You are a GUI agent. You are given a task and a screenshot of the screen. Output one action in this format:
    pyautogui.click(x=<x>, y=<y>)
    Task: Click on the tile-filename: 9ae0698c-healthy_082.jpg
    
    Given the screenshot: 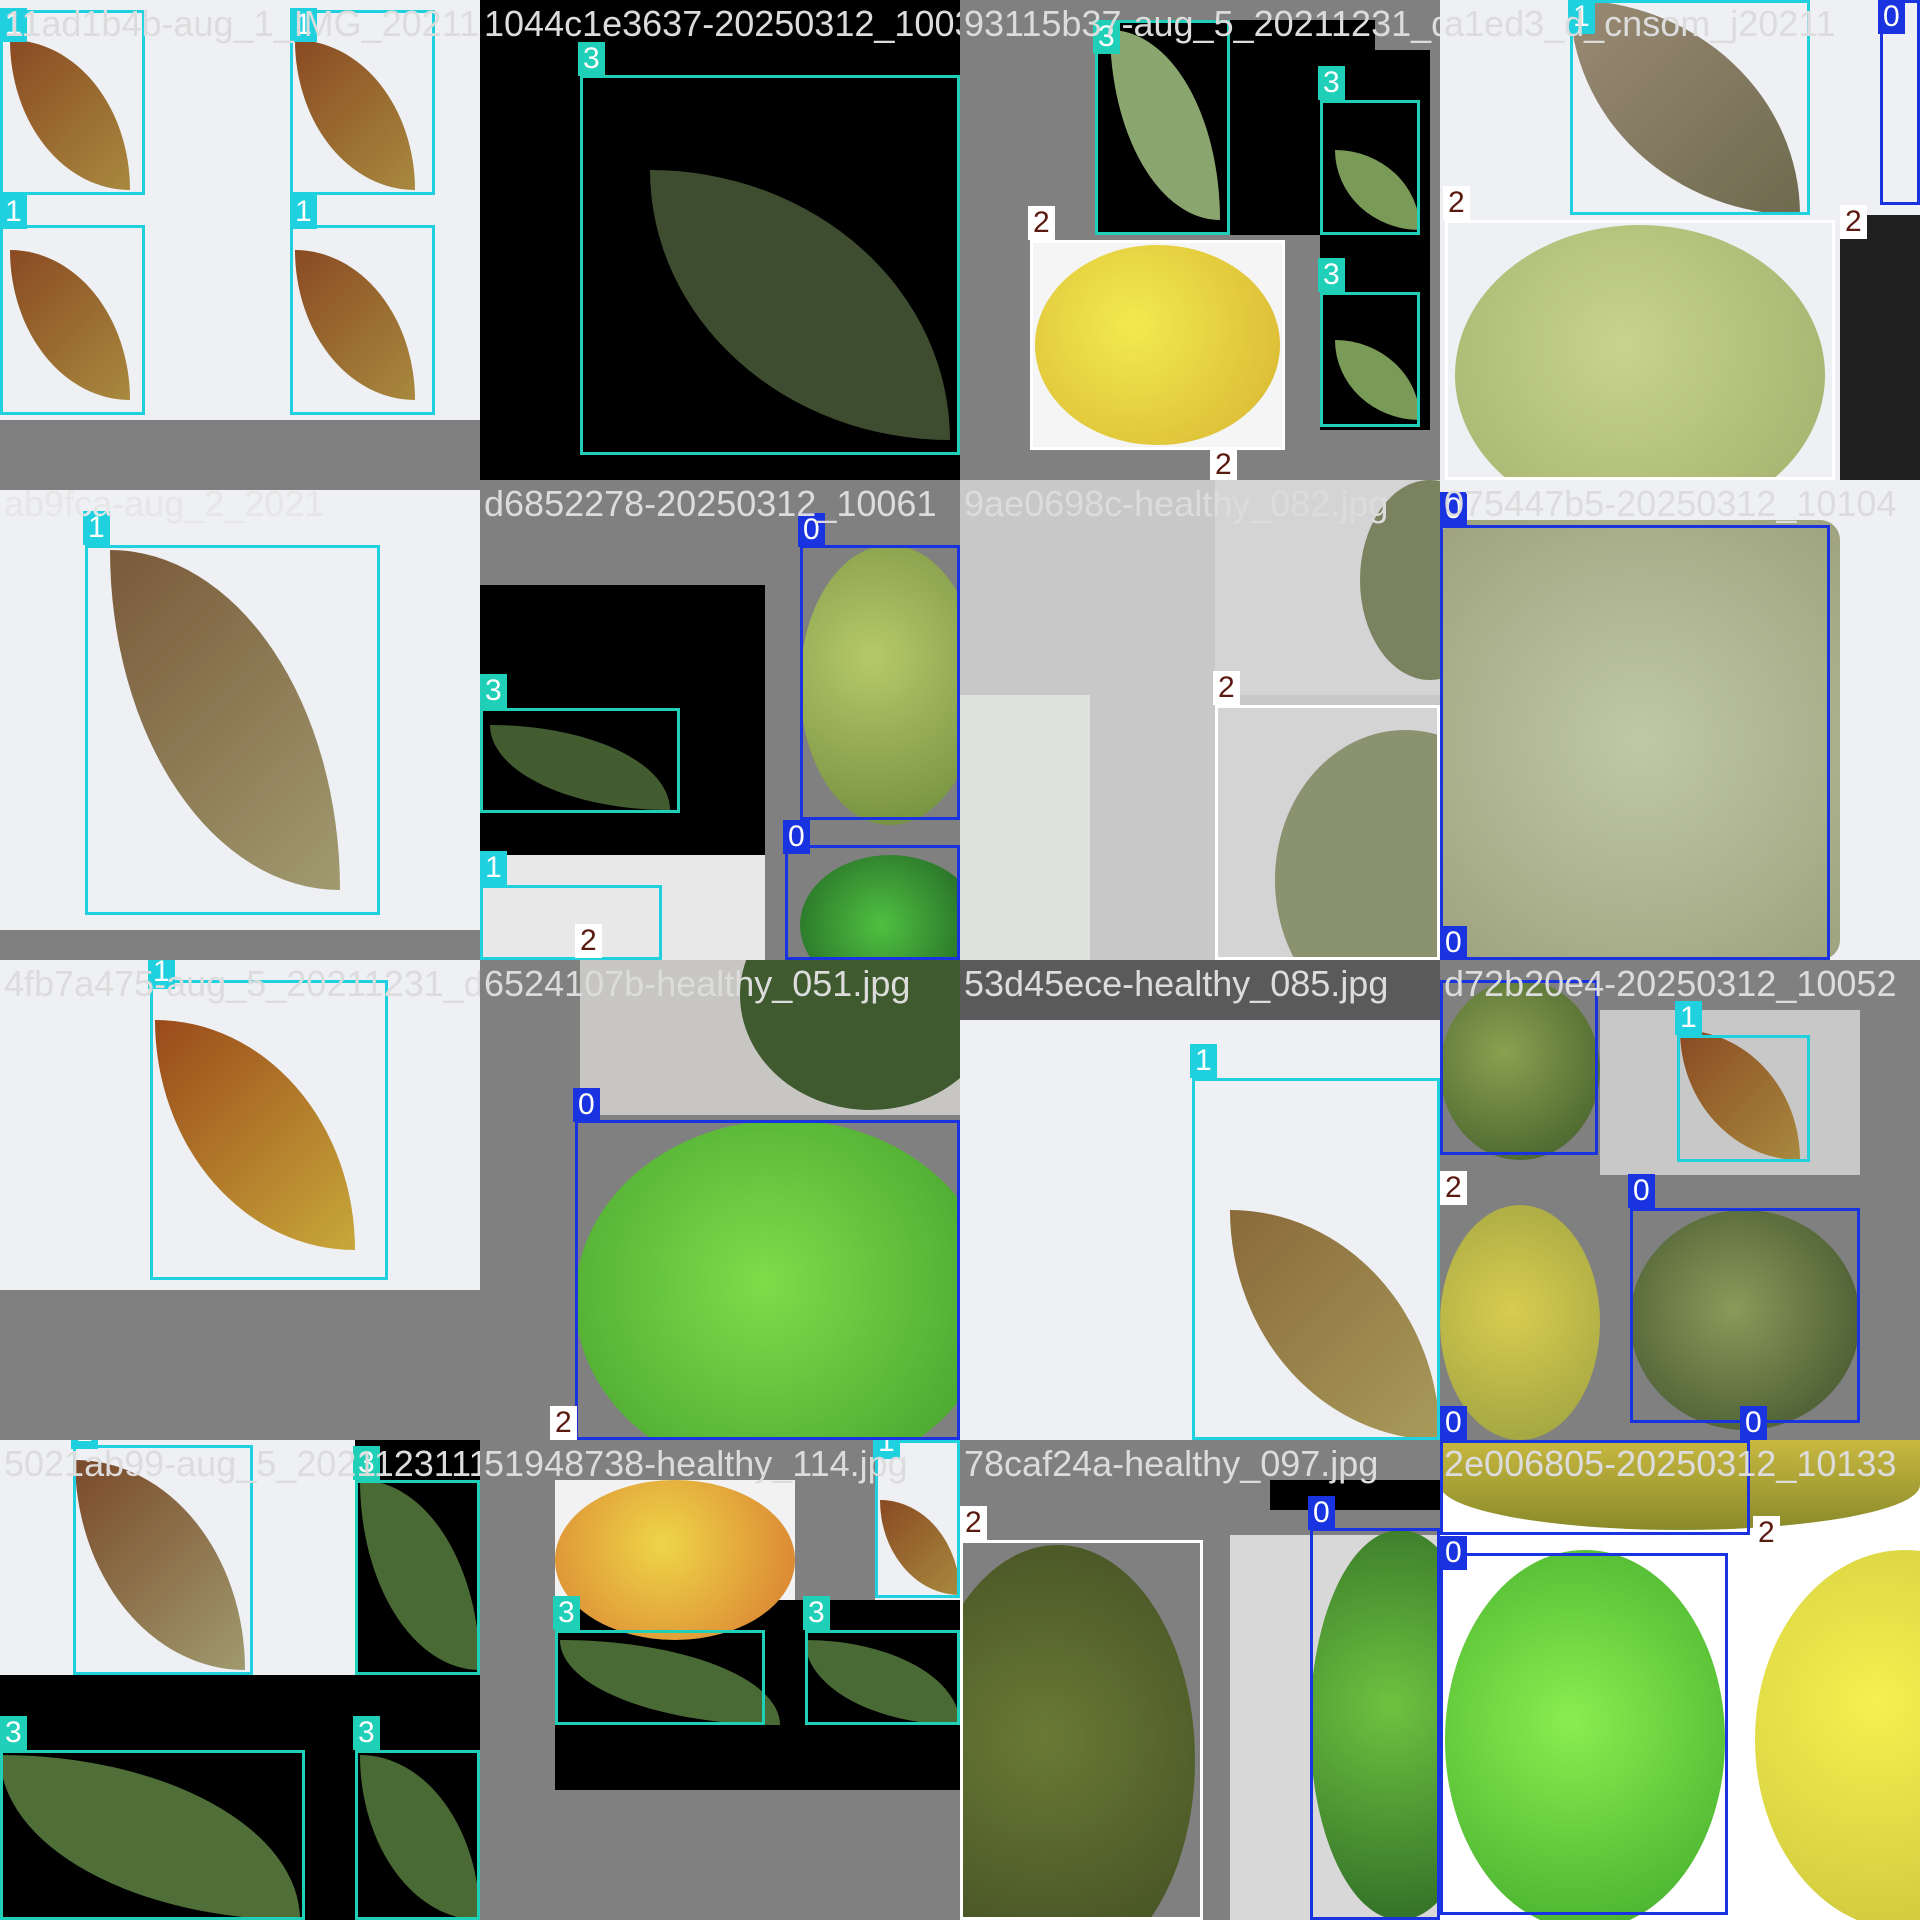 What is the action you would take?
    pyautogui.click(x=1176, y=503)
    